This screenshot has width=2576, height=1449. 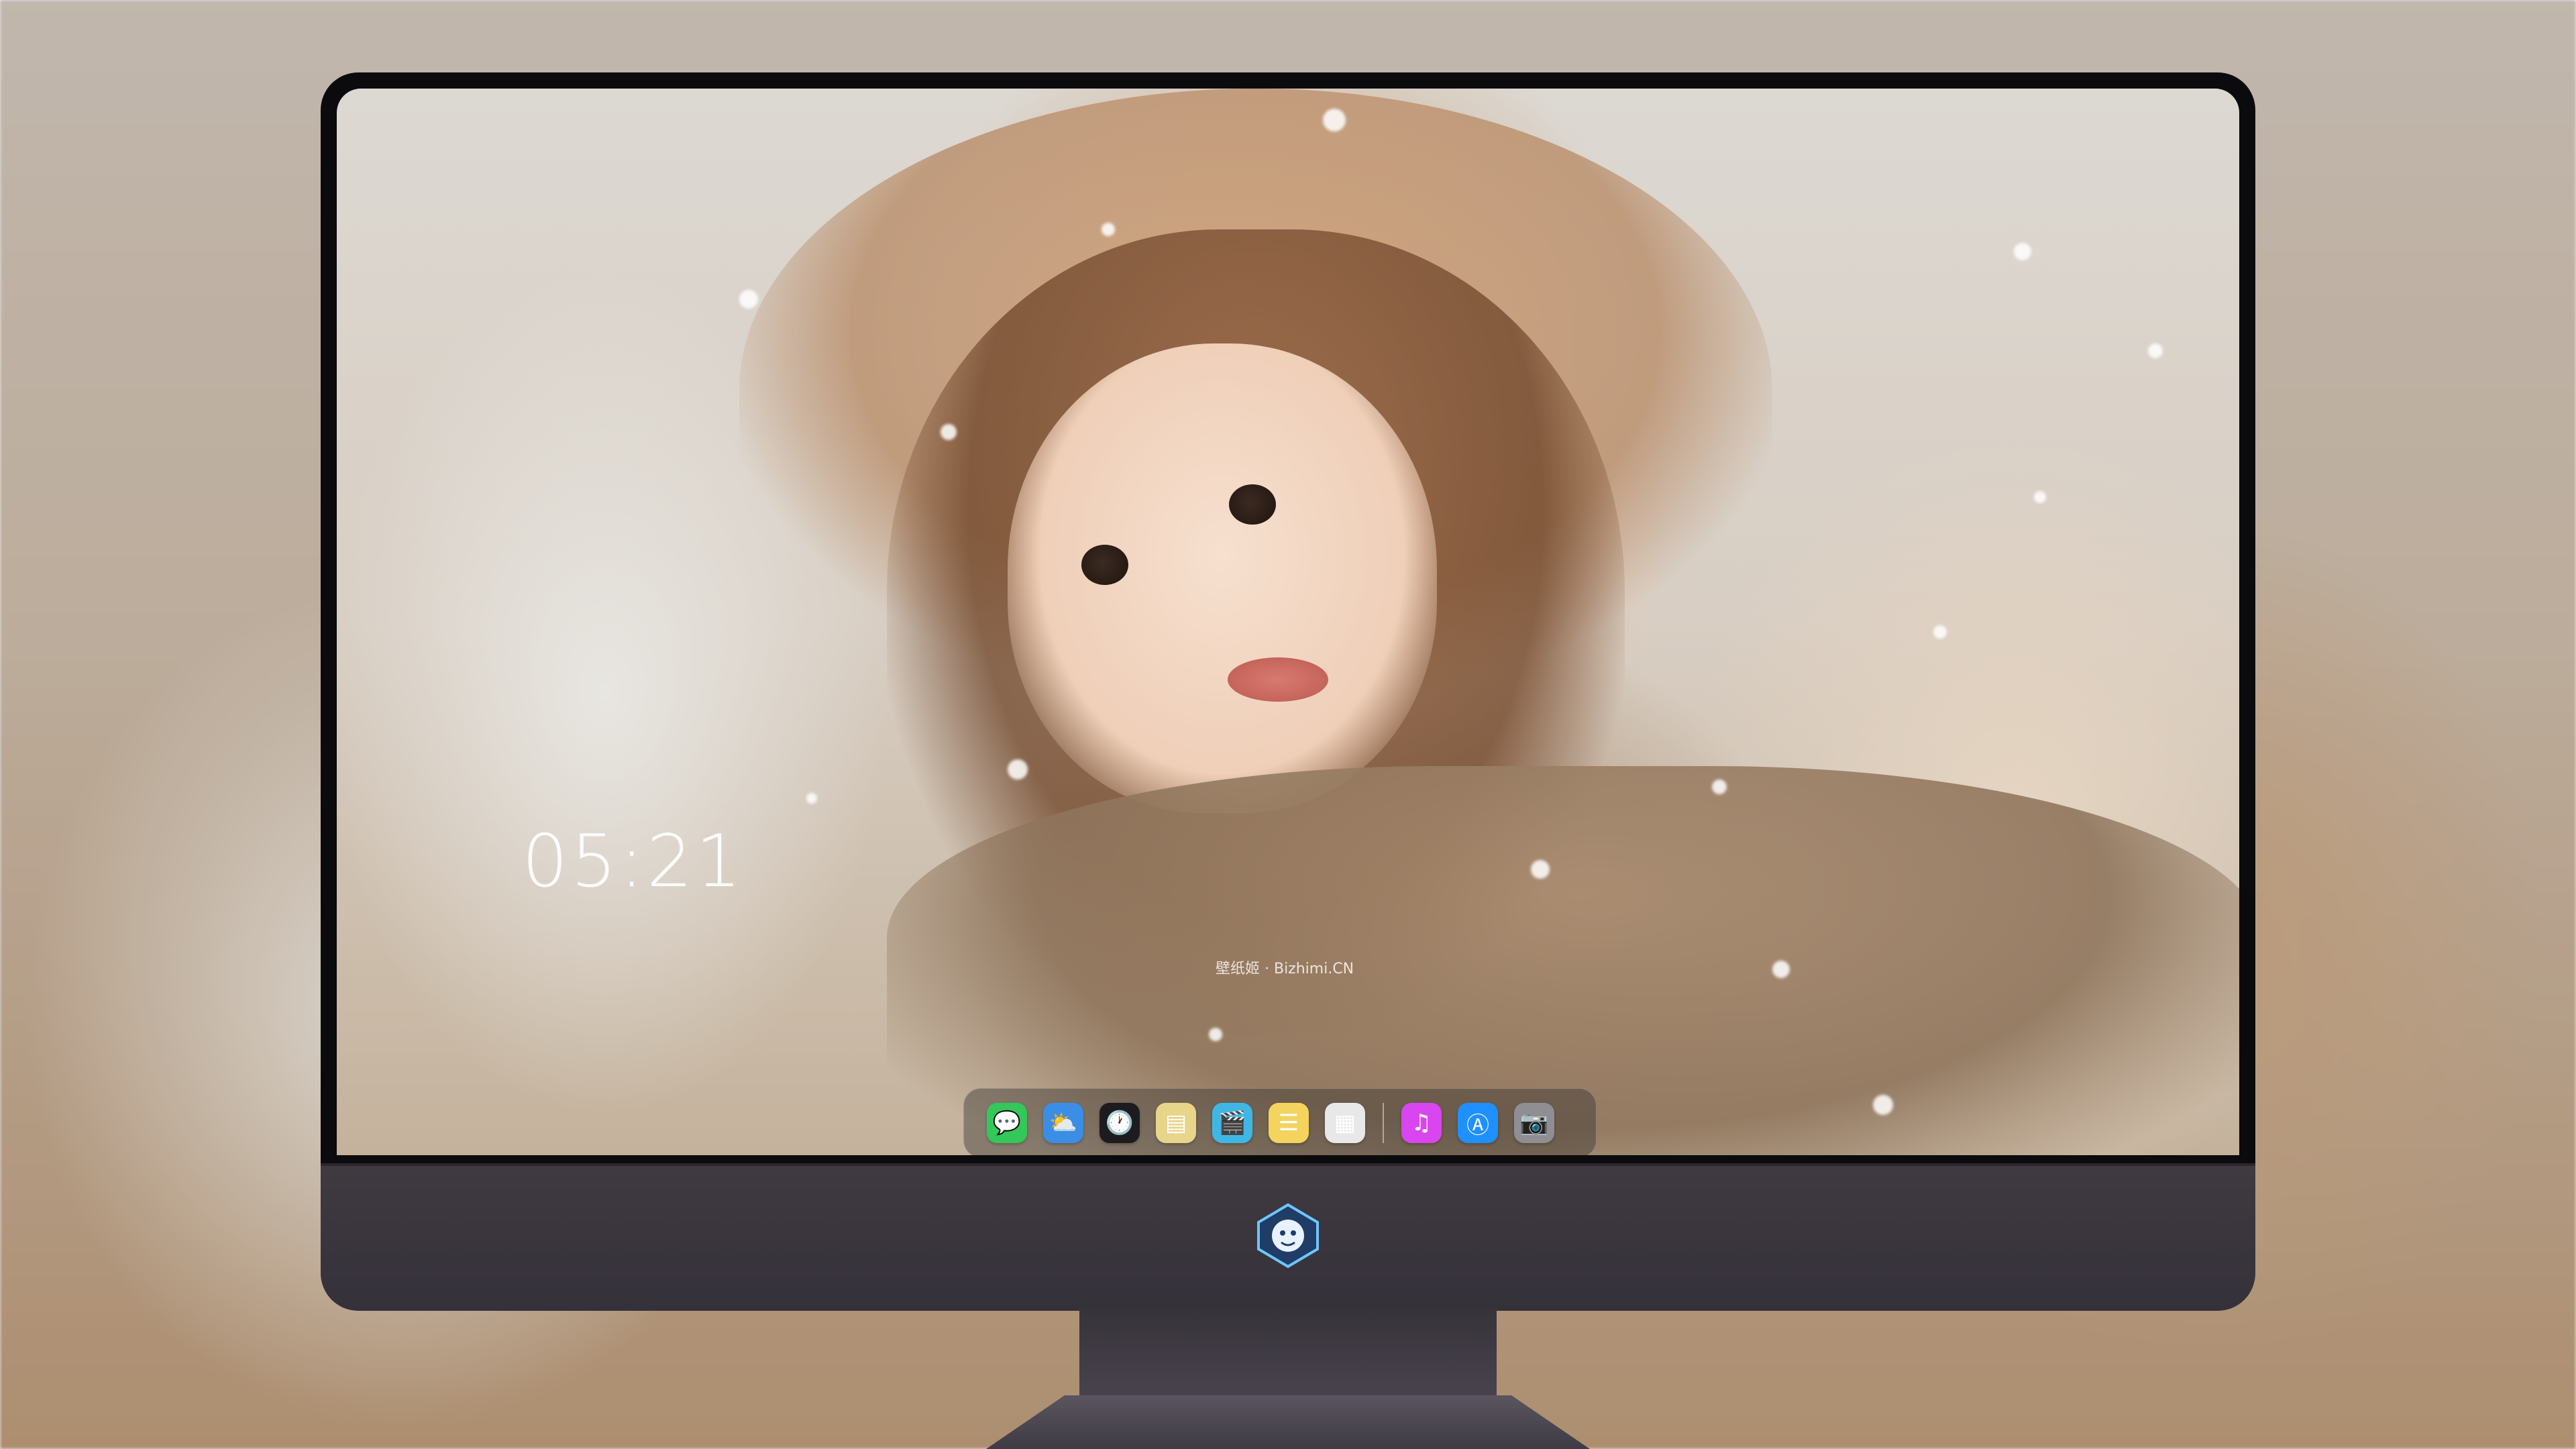 What do you see at coordinates (1288, 1236) in the screenshot?
I see `brand-logo-icon` at bounding box center [1288, 1236].